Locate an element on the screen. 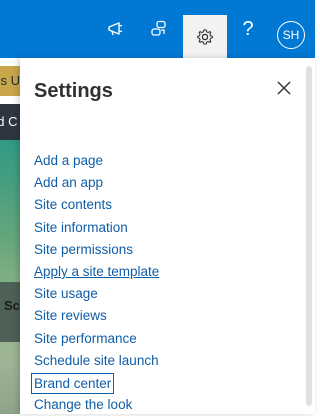 Image resolution: width=320 pixels, height=416 pixels. megaphone-icon is located at coordinates (116, 29).